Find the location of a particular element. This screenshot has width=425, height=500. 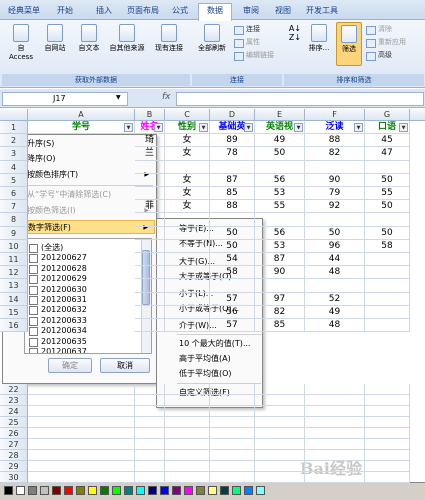

column-header-C: C is located at coordinates (187, 115).